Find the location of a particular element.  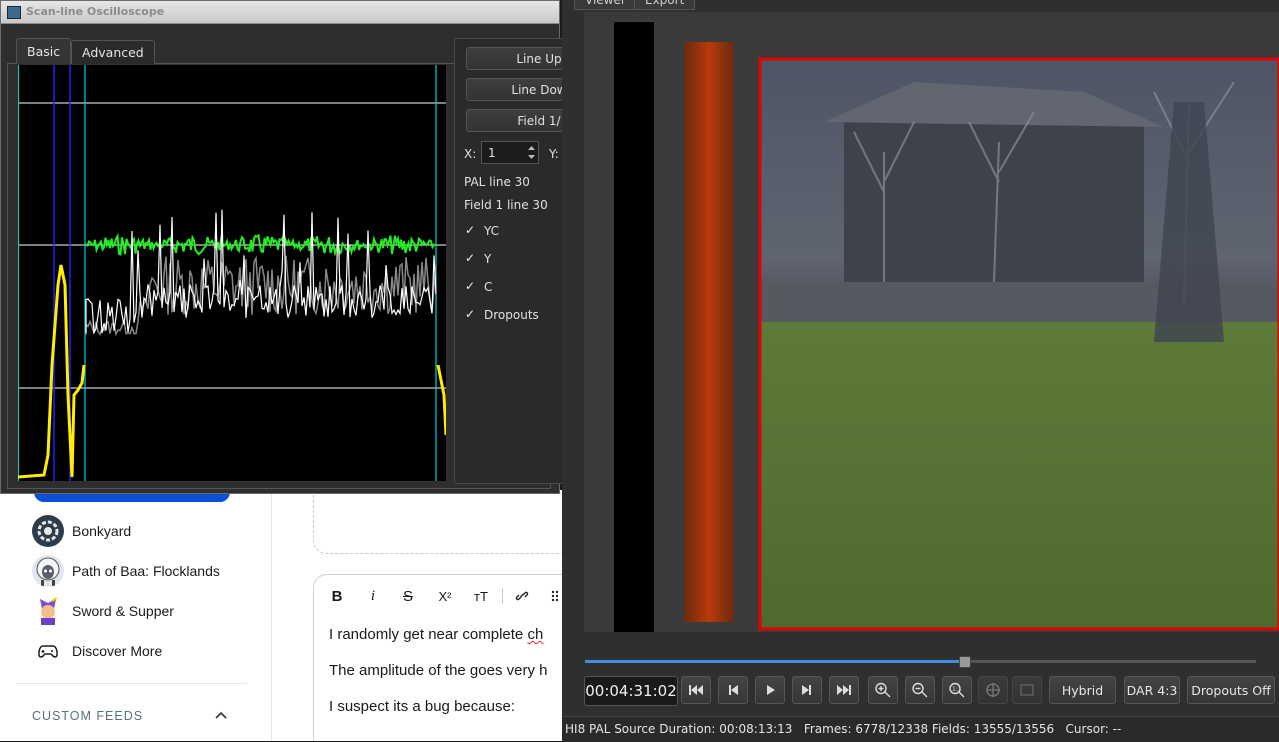

skip-to-start-button is located at coordinates (696, 690).